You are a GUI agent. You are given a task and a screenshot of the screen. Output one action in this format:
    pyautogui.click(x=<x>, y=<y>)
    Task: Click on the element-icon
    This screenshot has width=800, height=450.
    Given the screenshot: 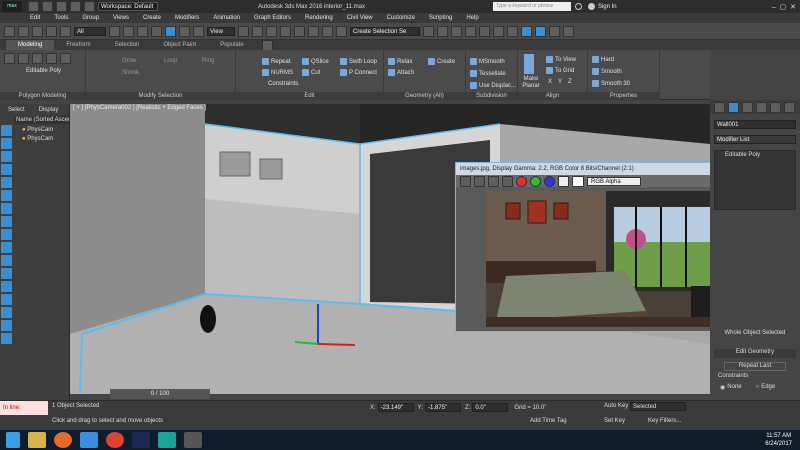 What is the action you would take?
    pyautogui.click(x=65, y=58)
    